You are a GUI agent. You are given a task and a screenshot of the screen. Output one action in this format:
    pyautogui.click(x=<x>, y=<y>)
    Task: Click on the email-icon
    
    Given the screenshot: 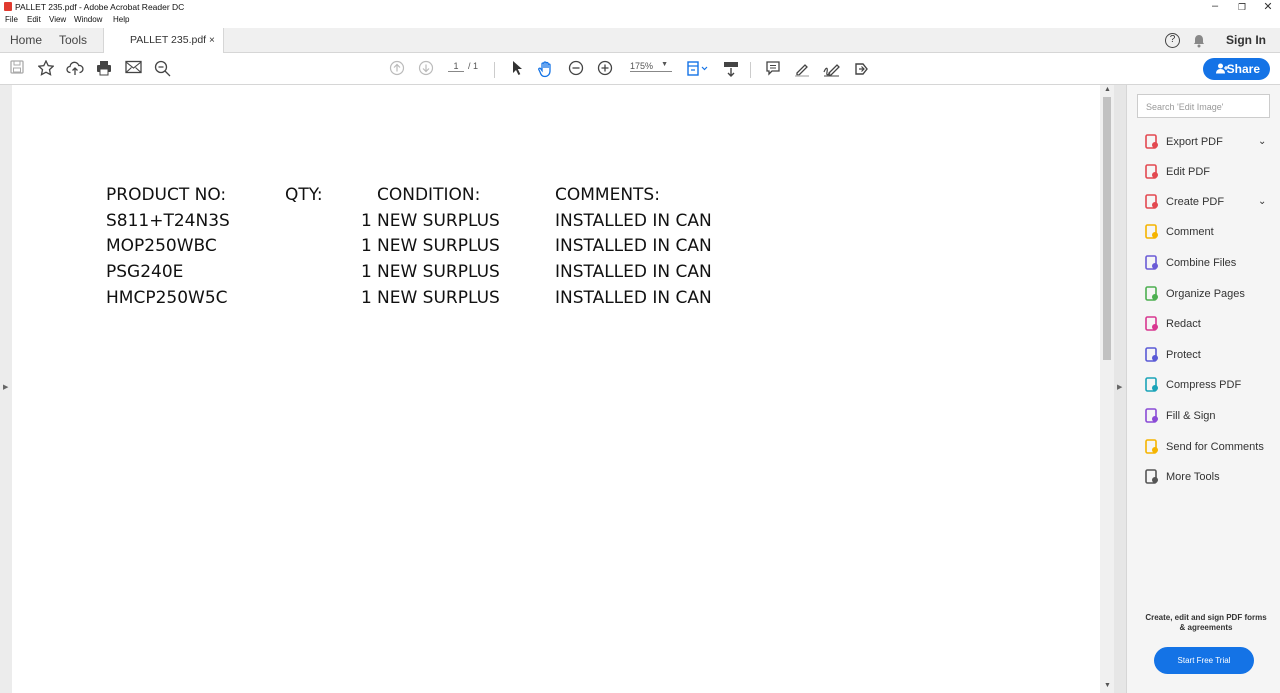 What is the action you would take?
    pyautogui.click(x=133, y=69)
    